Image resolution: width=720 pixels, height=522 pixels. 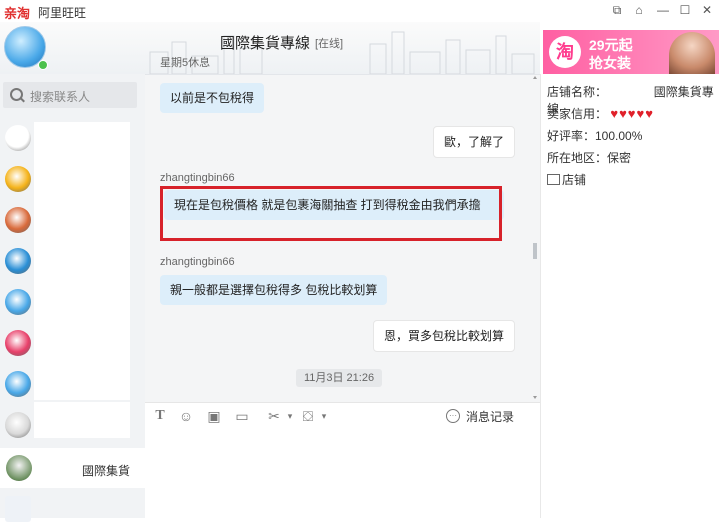 I want to click on ad-banner: 淘 29元起 抢女装, so click(x=631, y=52).